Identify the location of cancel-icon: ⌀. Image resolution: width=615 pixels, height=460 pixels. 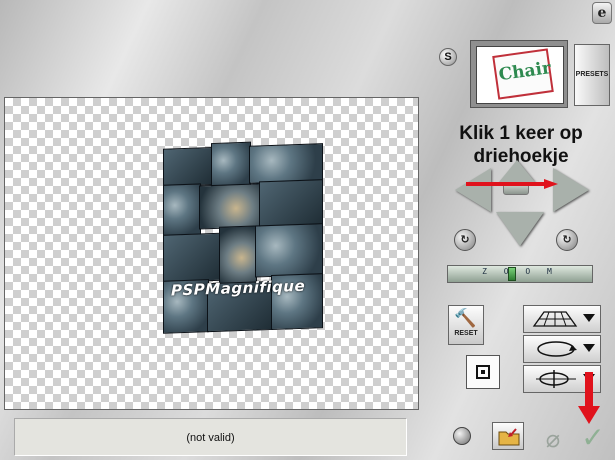
(553, 439).